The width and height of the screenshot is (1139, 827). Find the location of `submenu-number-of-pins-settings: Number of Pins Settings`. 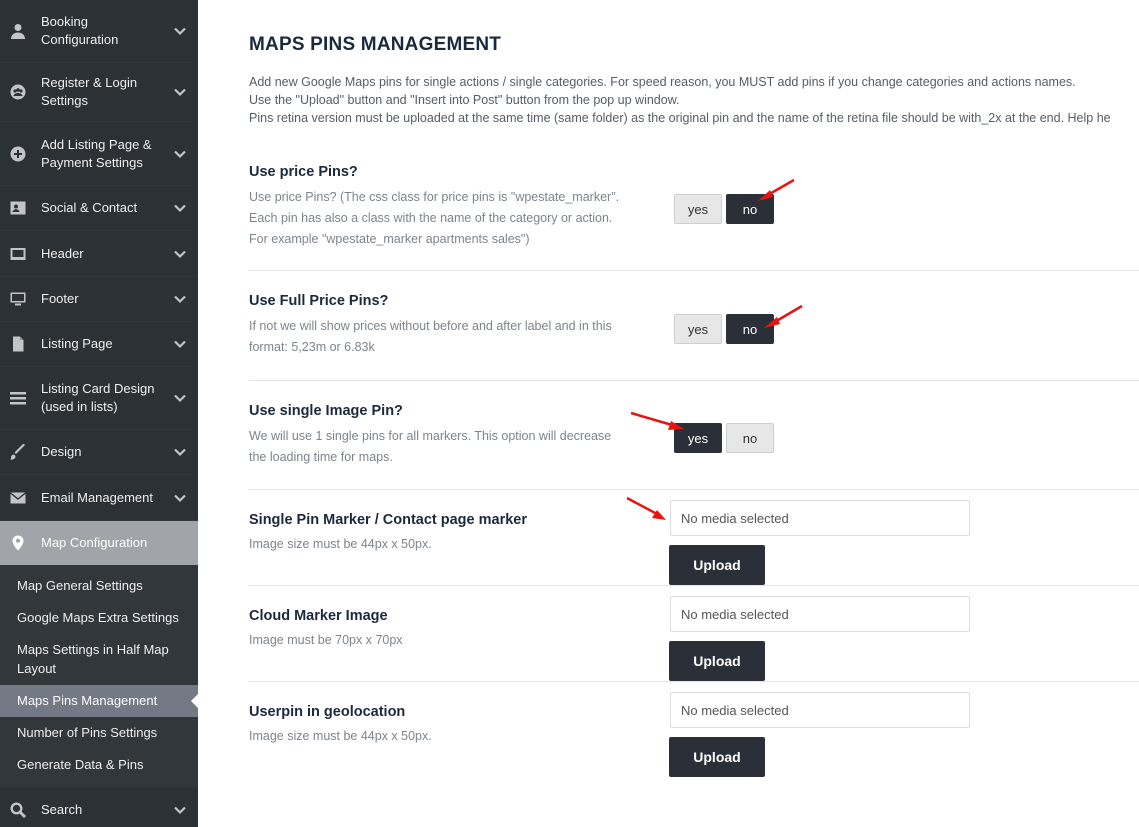

submenu-number-of-pins-settings: Number of Pins Settings is located at coordinates (99, 733).